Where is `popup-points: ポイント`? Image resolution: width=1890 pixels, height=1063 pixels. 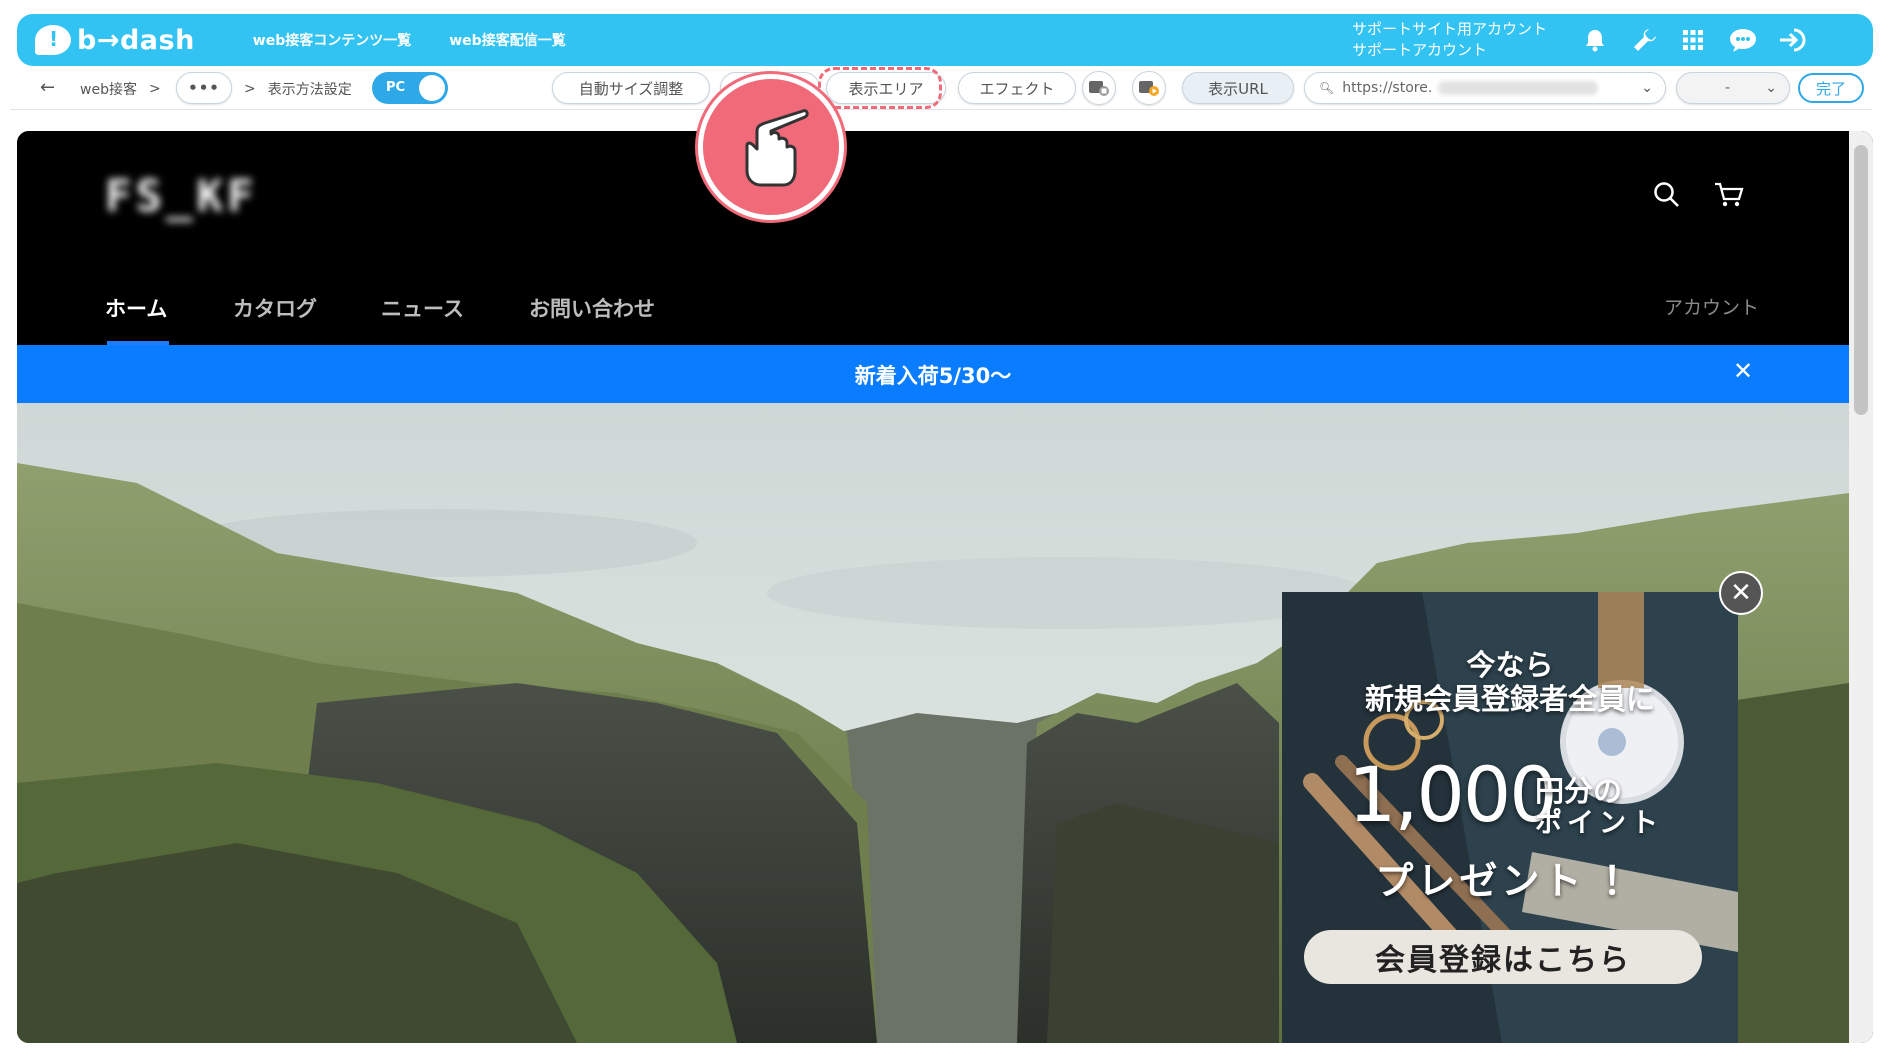
popup-points: ポイント is located at coordinates (1599, 823).